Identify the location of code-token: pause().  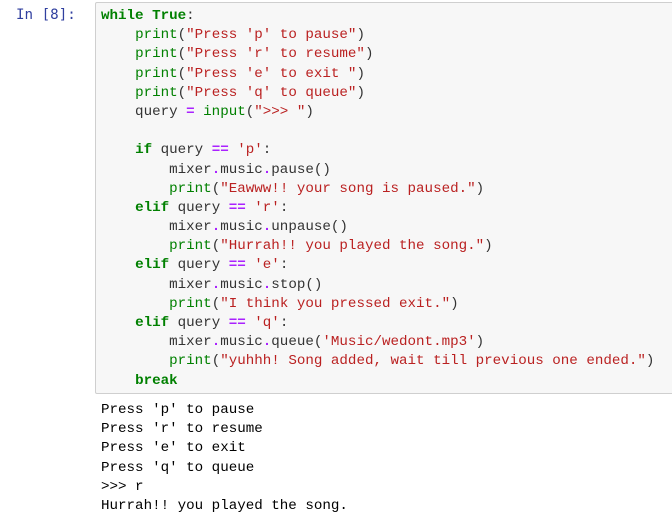
(301, 169).